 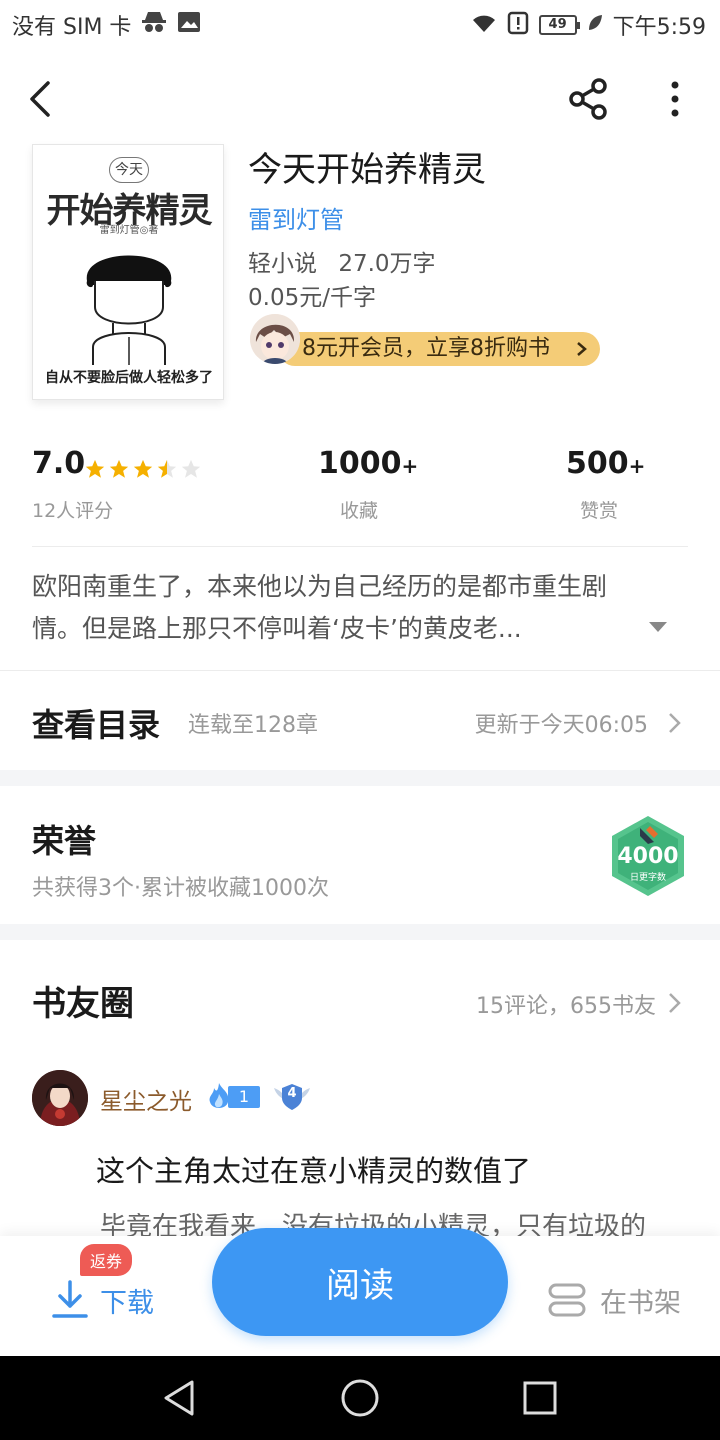 I want to click on vip-avatar, so click(x=275, y=339).